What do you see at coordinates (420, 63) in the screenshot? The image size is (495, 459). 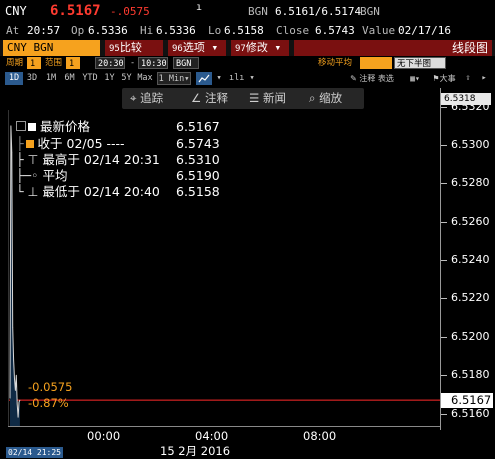 I see `lower-panel-select: 无下半图` at bounding box center [420, 63].